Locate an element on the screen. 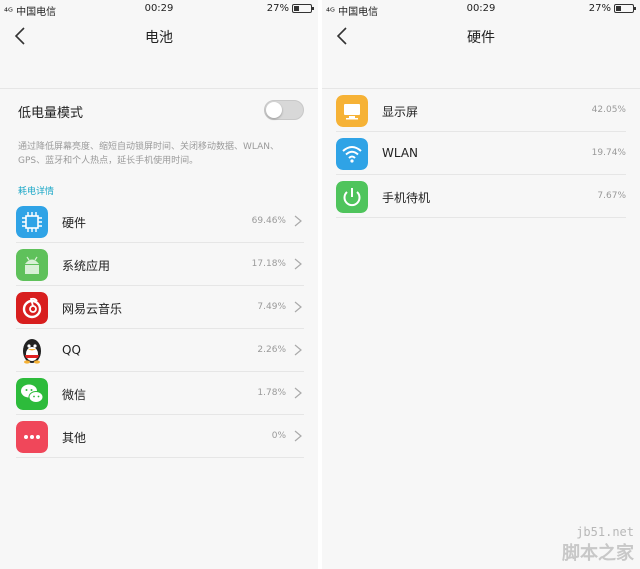 The width and height of the screenshot is (640, 569). watermark-url: jb51.net is located at coordinates (605, 532).